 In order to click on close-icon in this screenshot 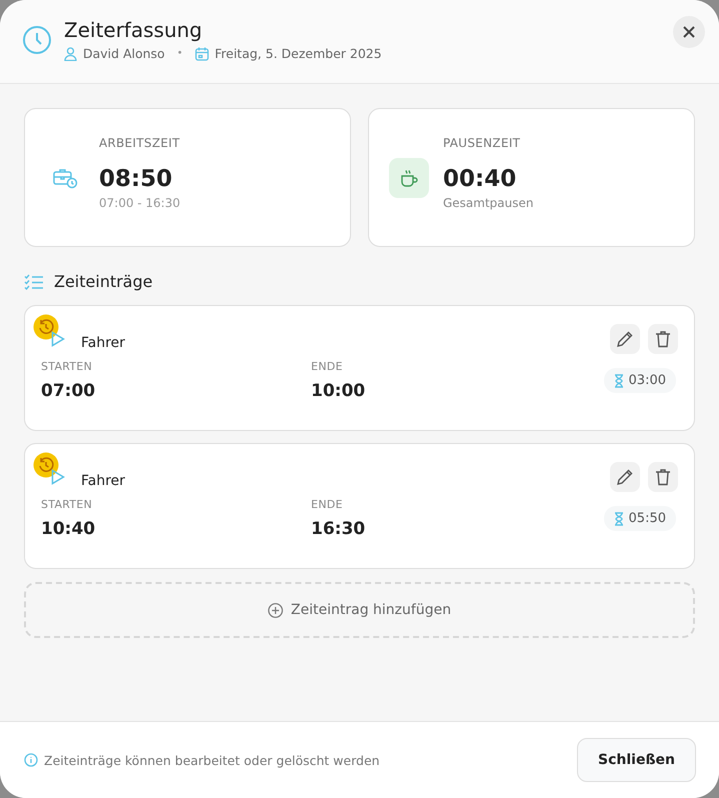, I will do `click(689, 32)`.